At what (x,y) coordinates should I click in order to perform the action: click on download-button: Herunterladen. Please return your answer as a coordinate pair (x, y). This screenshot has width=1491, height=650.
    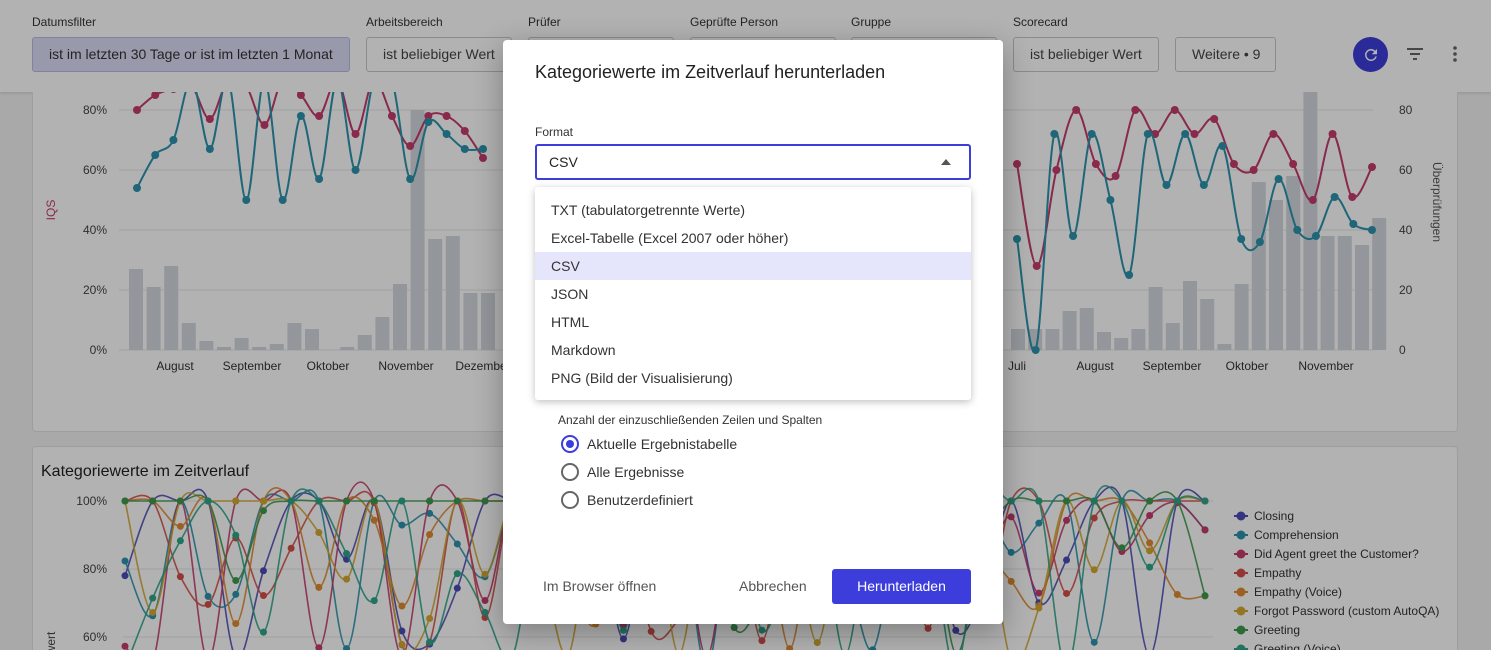
    Looking at the image, I should click on (901, 586).